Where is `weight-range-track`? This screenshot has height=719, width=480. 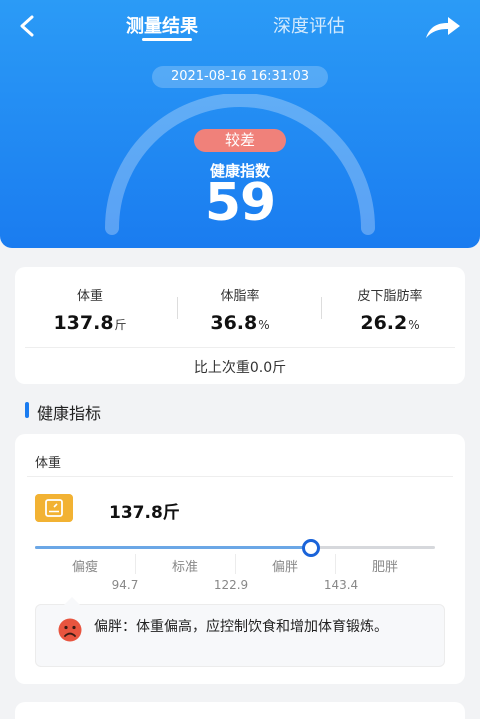
weight-range-track is located at coordinates (235, 548).